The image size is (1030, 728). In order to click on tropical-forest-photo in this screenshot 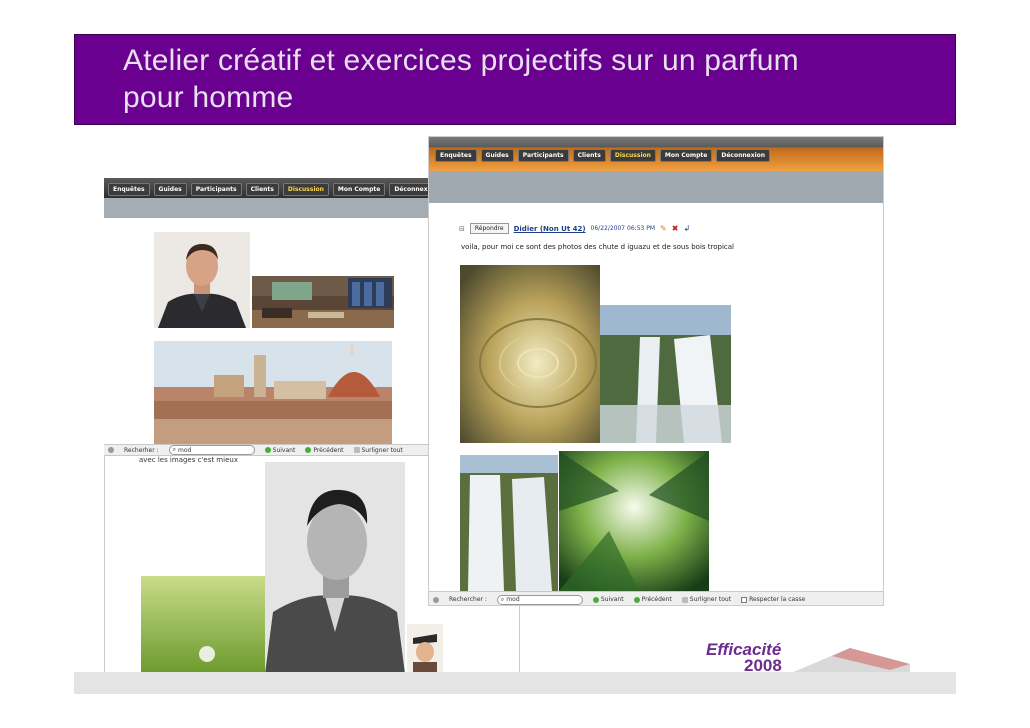, I will do `click(634, 521)`.